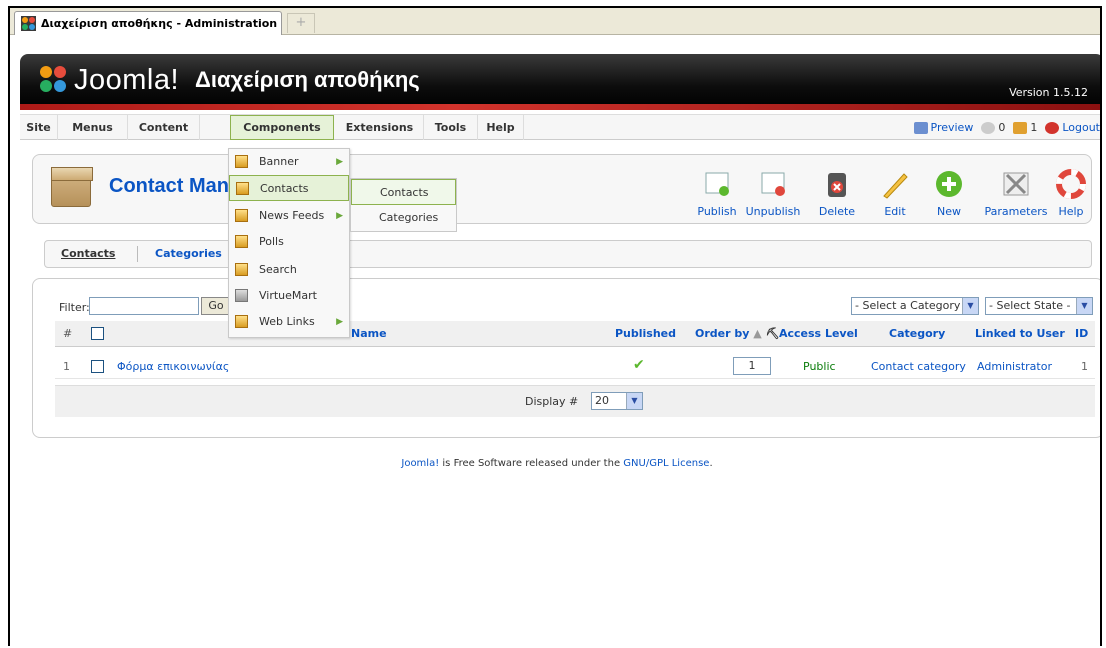 The width and height of the screenshot is (1106, 648). Describe the element at coordinates (1071, 211) in the screenshot. I see `help-label: Help` at that location.